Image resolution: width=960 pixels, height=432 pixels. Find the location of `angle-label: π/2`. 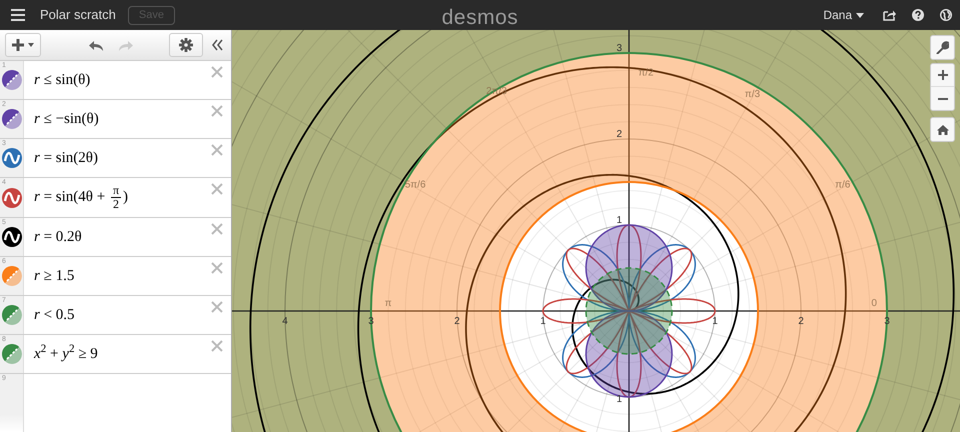

angle-label: π/2 is located at coordinates (646, 72).